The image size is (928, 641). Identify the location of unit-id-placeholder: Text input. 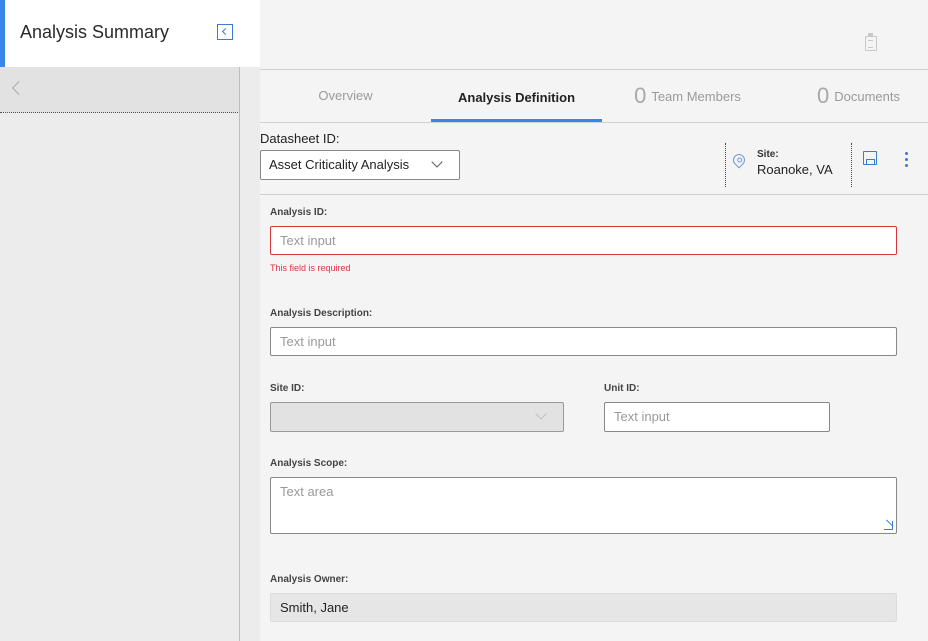
(642, 416).